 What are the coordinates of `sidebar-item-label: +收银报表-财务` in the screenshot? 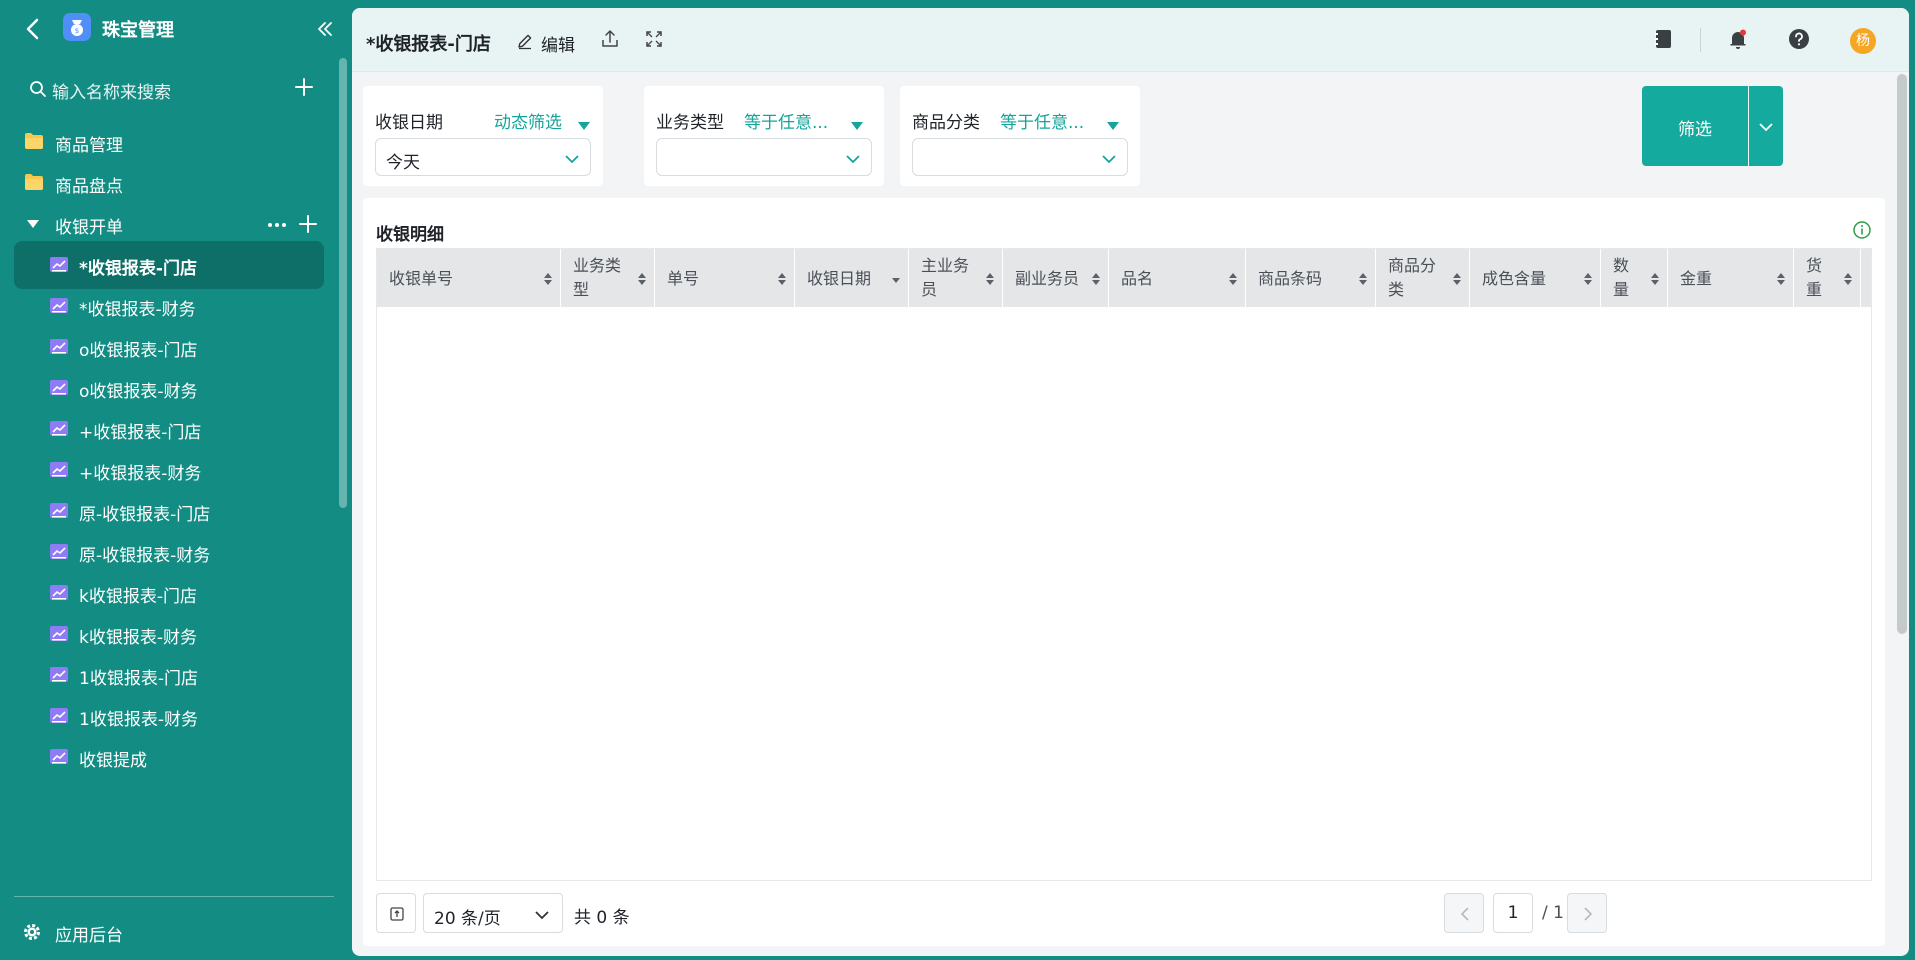 It's located at (140, 474).